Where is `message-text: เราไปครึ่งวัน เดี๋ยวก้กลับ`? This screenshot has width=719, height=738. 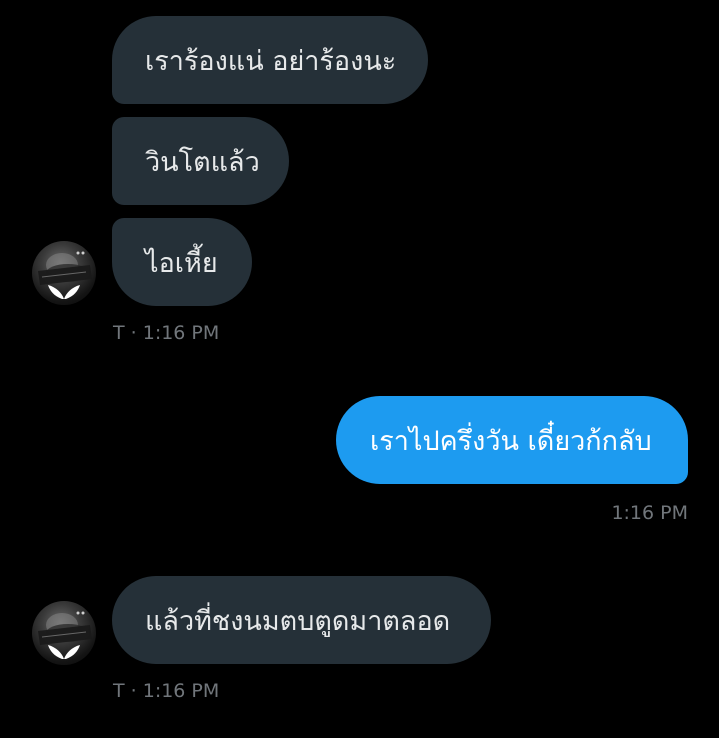
message-text: เราไปครึ่งวัน เดี๋ยวก้กลับ is located at coordinates (511, 441).